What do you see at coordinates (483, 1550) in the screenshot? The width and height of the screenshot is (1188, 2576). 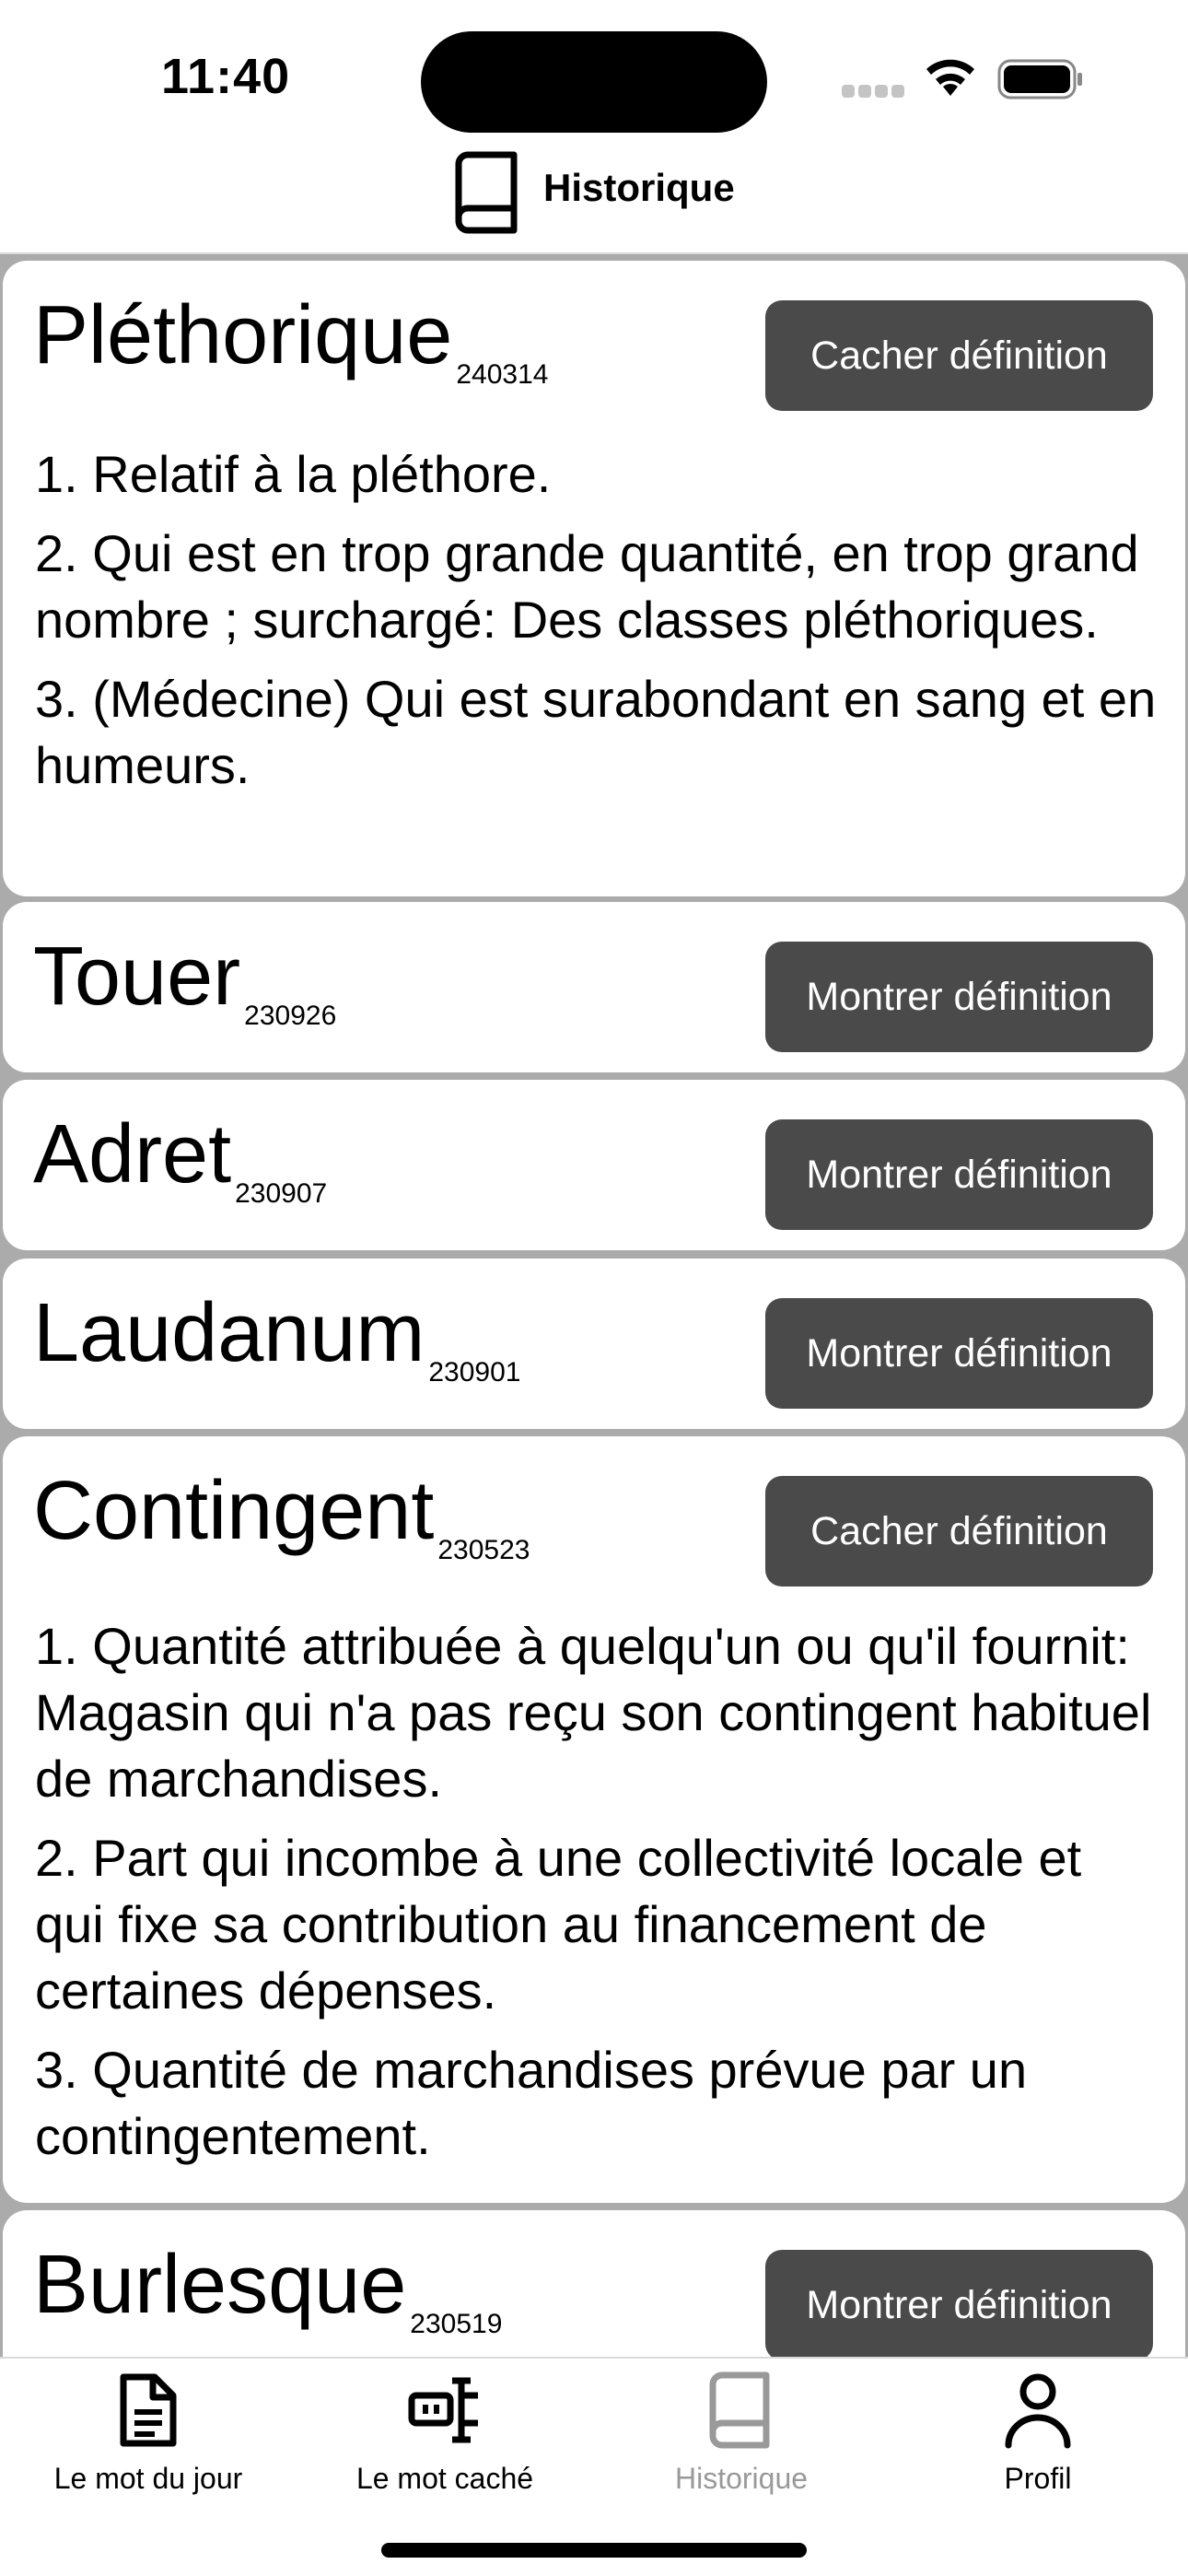 I see `word-date: 230523` at bounding box center [483, 1550].